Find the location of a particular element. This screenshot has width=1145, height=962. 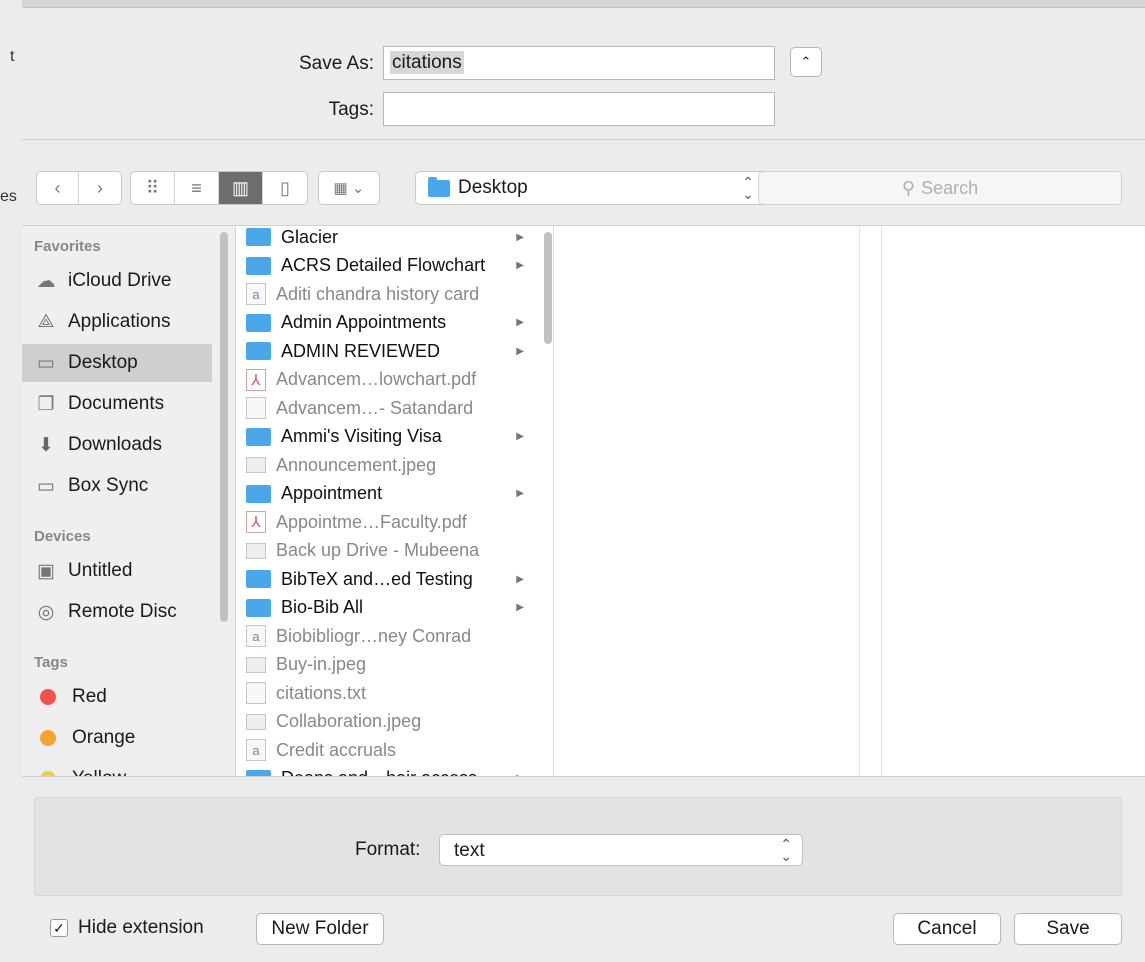

sidebar-item-icloud-drive: ☁ iCloud Drive is located at coordinates (117, 281).